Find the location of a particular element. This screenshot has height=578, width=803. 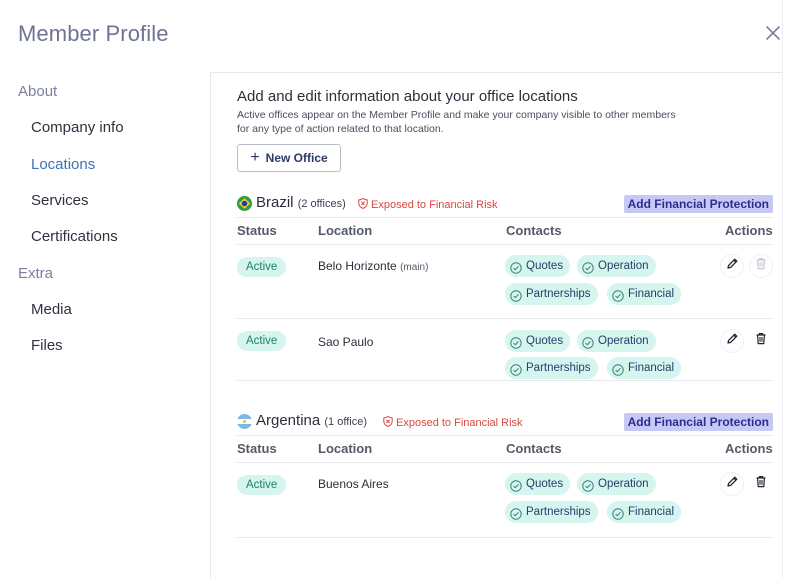

sidebar-item-locations: Locations is located at coordinates (63, 164).